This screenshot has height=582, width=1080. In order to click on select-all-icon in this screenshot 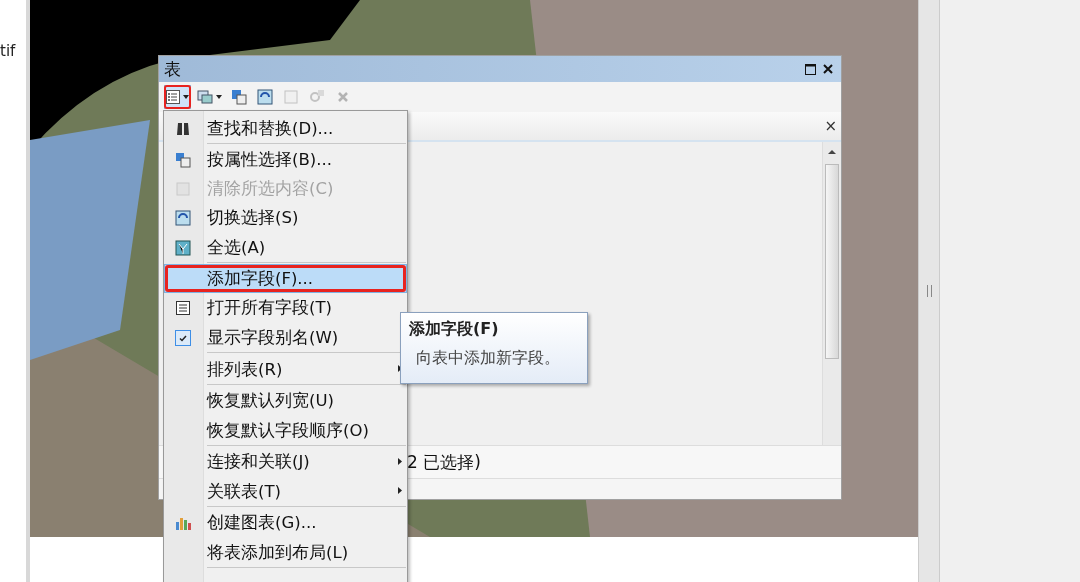, I will do `click(183, 248)`.